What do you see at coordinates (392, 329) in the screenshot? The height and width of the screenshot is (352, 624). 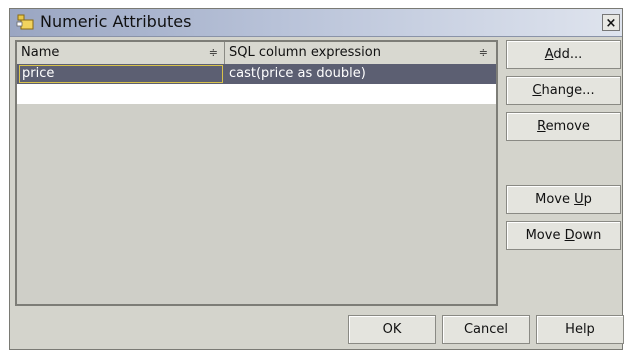 I see `ok-button: OK` at bounding box center [392, 329].